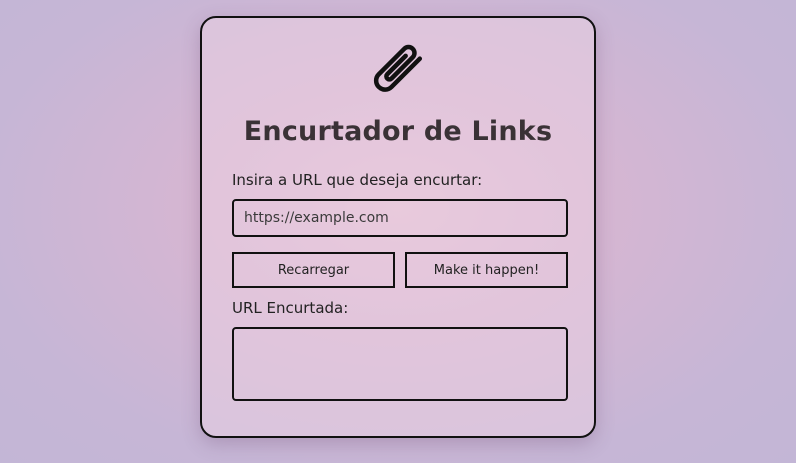  What do you see at coordinates (400, 364) in the screenshot?
I see `short-url-output` at bounding box center [400, 364].